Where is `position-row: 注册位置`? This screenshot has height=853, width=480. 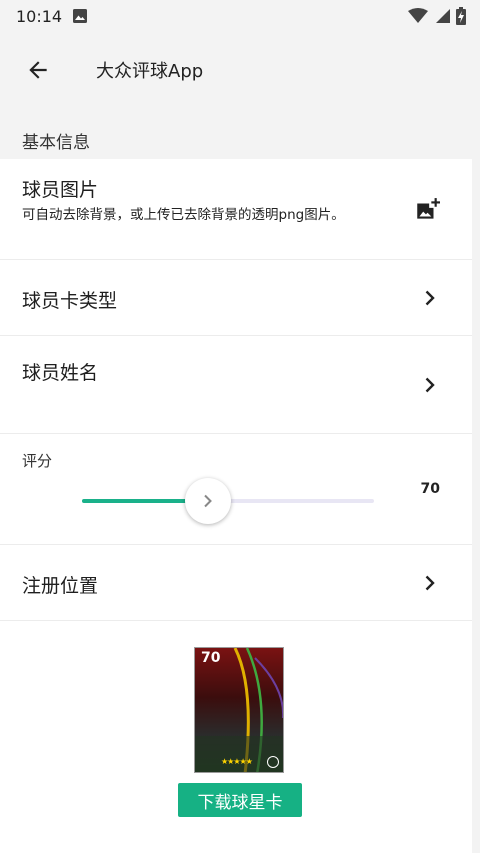 position-row: 注册位置 is located at coordinates (236, 583).